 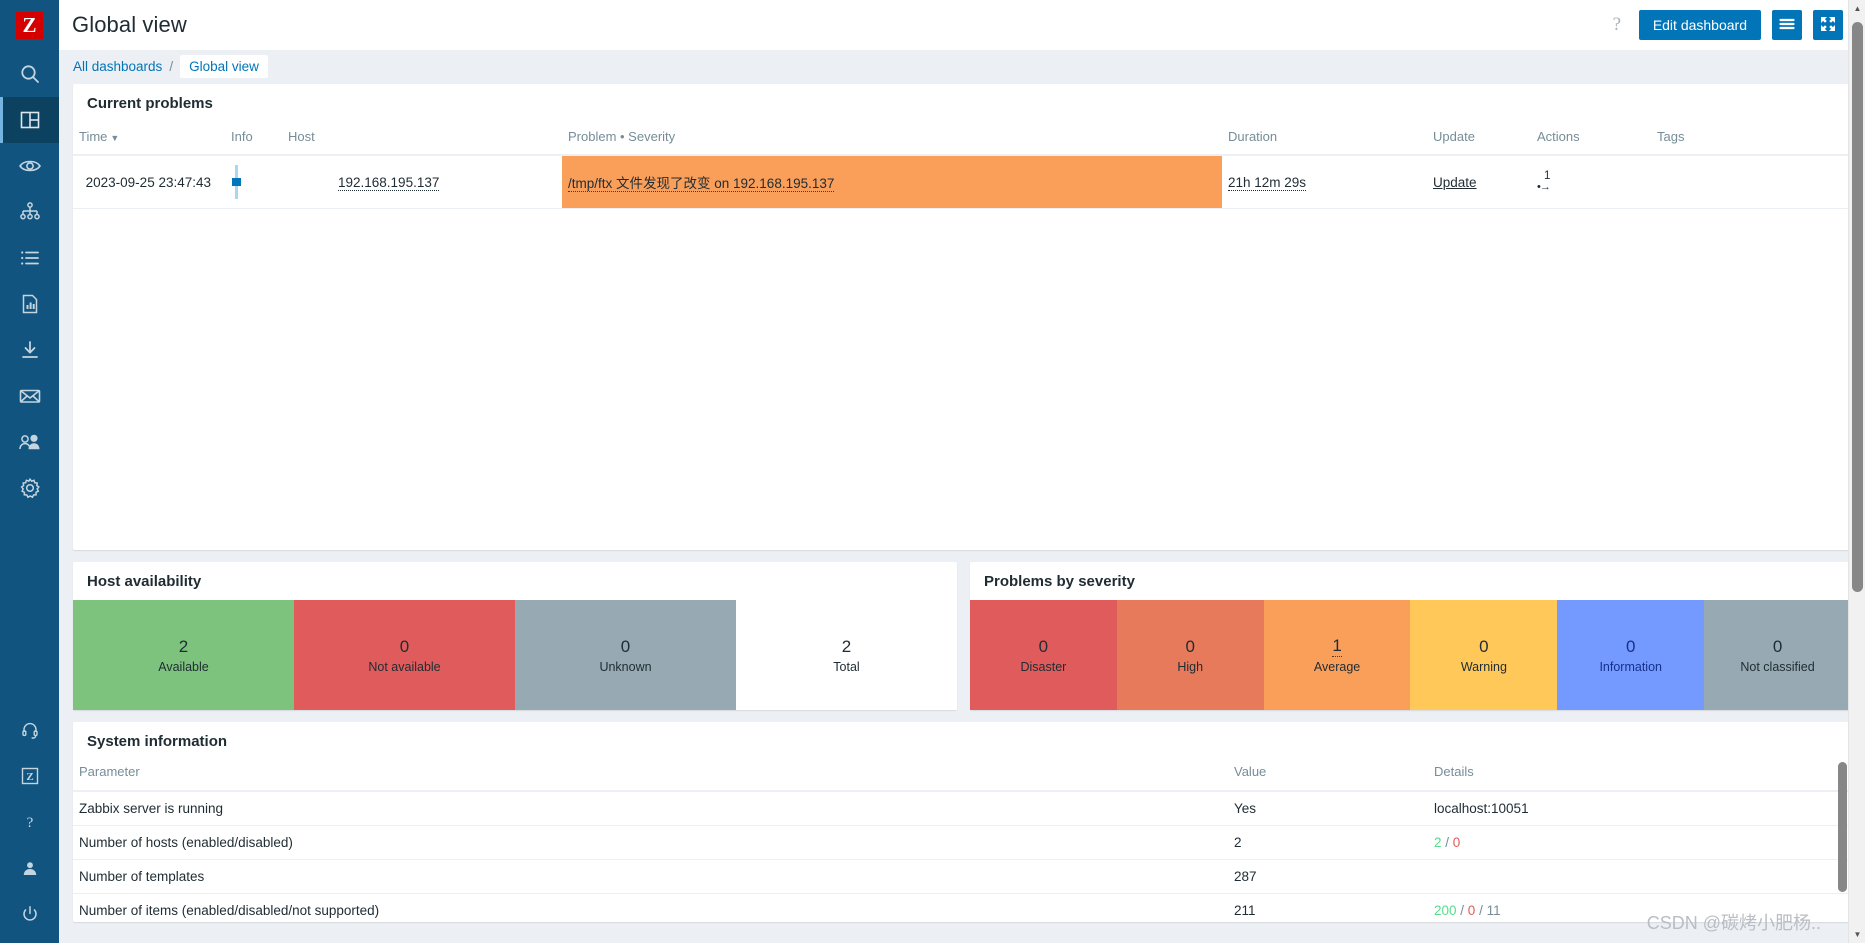 I want to click on cell-tags, so click(x=1751, y=182).